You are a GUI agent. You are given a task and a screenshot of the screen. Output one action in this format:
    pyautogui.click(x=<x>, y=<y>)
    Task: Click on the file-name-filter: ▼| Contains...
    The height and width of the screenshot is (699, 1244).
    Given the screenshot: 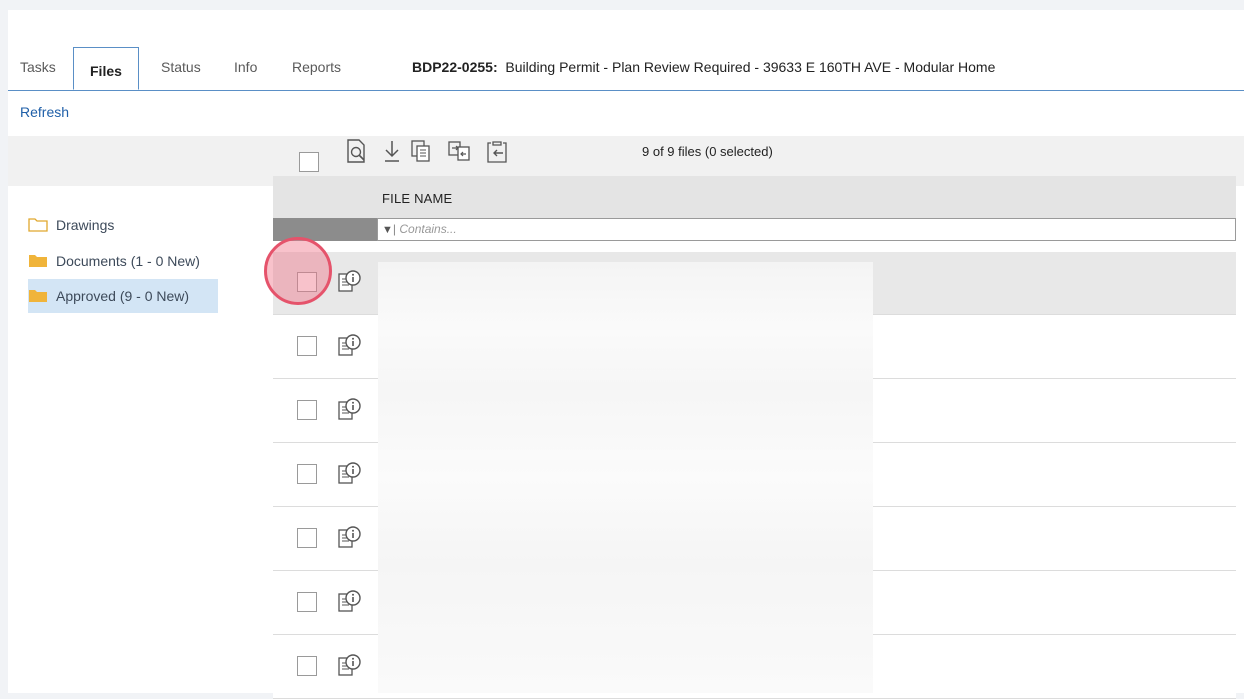 What is the action you would take?
    pyautogui.click(x=806, y=229)
    